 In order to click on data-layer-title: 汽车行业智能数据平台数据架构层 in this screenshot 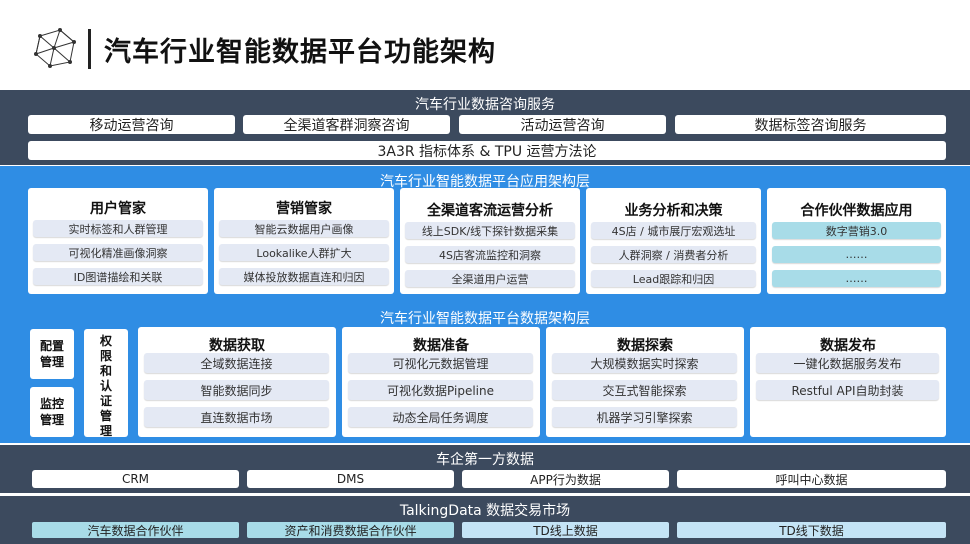, I will do `click(485, 319)`.